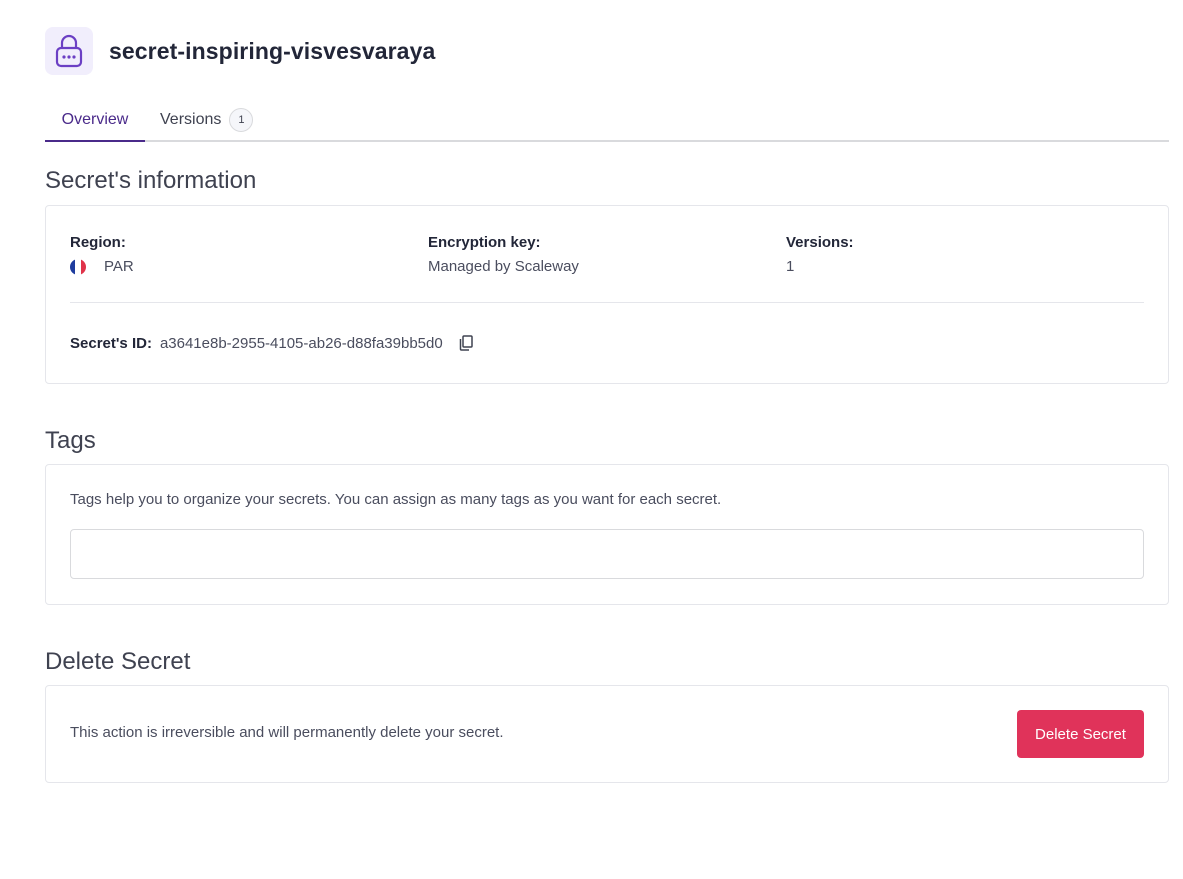  What do you see at coordinates (607, 302) in the screenshot?
I see `info-divider` at bounding box center [607, 302].